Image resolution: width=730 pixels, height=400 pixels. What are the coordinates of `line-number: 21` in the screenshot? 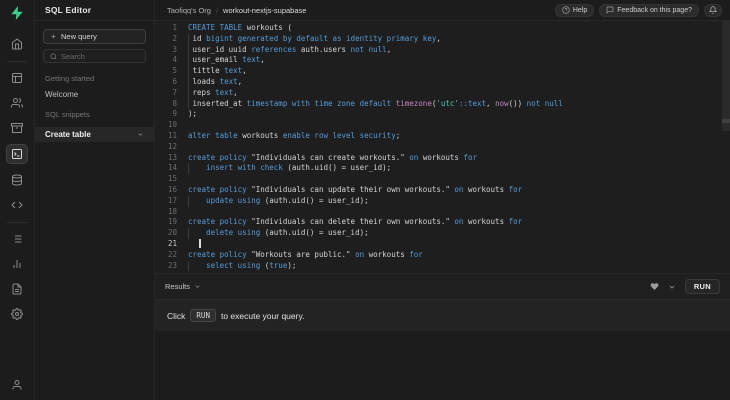 It's located at (172, 243).